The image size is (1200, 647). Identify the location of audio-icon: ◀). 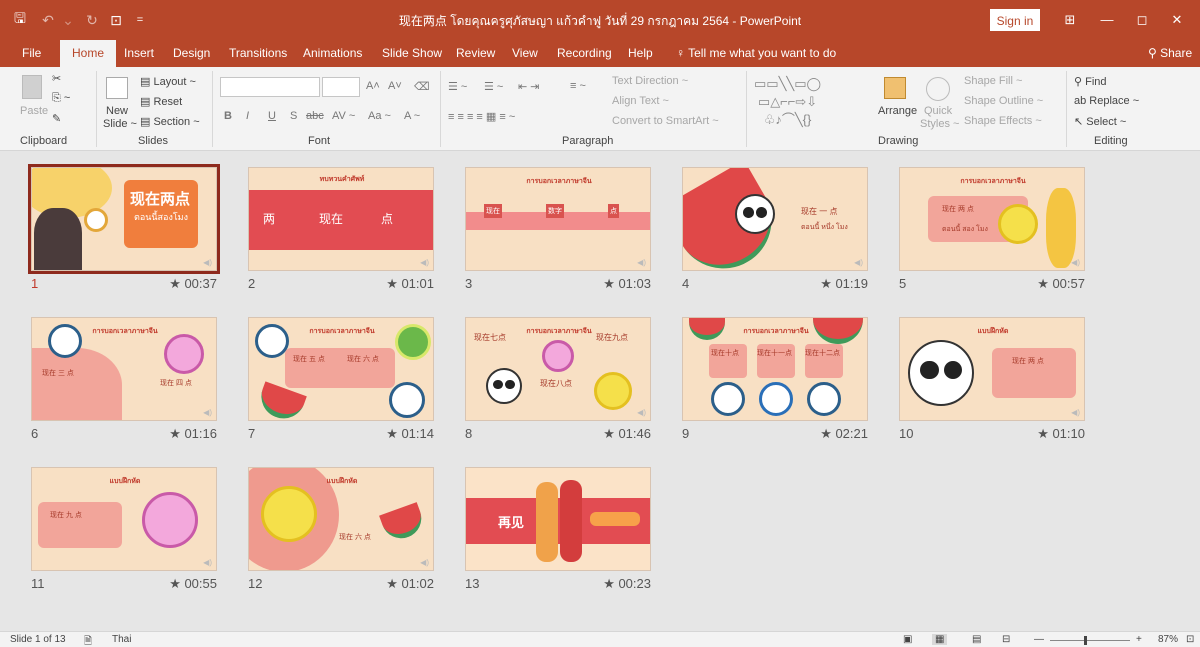
(858, 262).